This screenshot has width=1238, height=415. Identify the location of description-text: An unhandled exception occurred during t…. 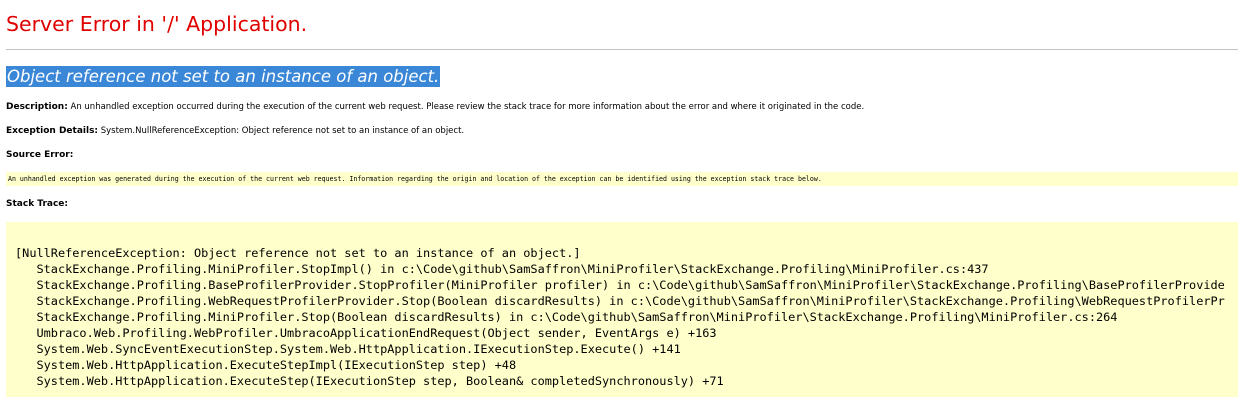
(467, 107).